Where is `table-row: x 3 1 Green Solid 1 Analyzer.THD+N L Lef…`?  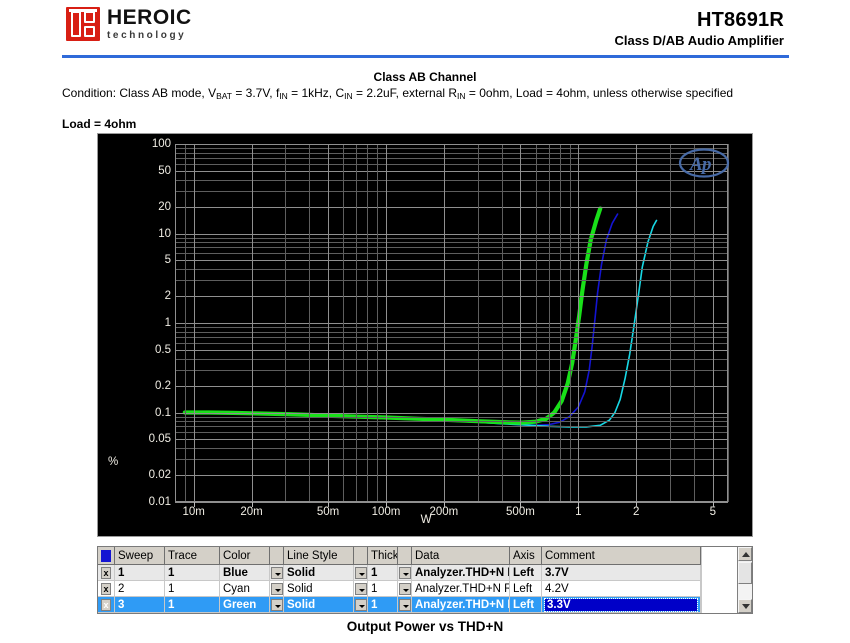 table-row: x 3 1 Green Solid 1 Analyzer.THD+N L Lef… is located at coordinates (399, 605).